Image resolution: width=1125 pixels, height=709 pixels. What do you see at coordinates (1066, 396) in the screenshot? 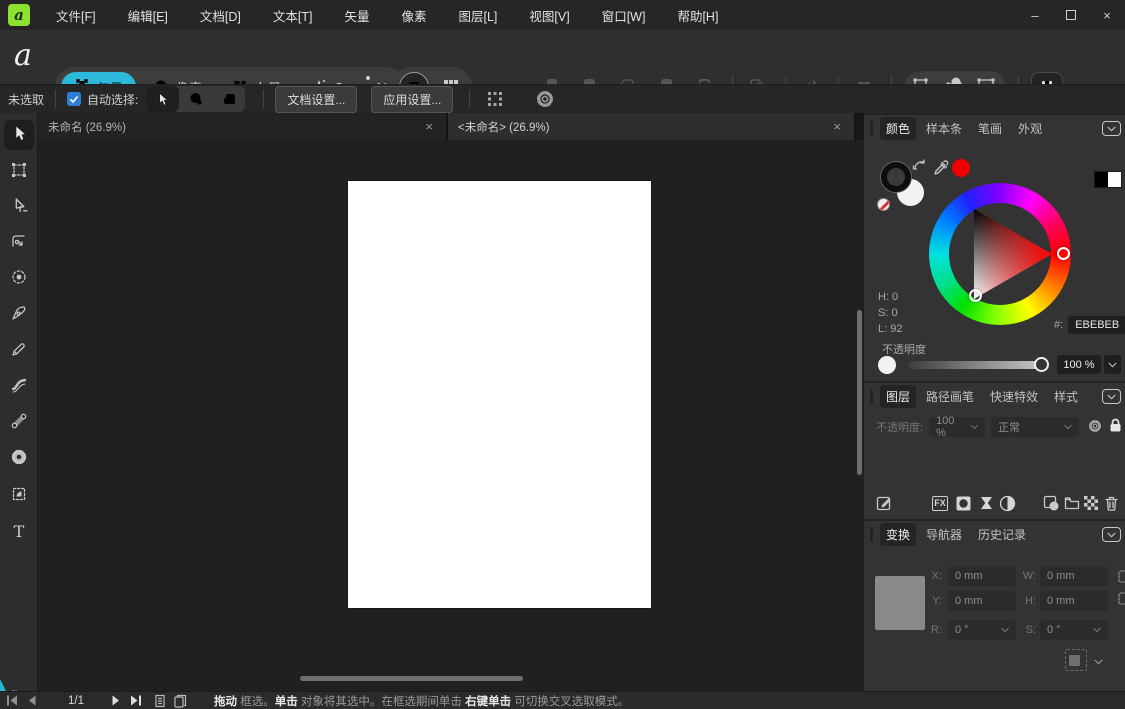
I see `tab-styles: 样式` at bounding box center [1066, 396].